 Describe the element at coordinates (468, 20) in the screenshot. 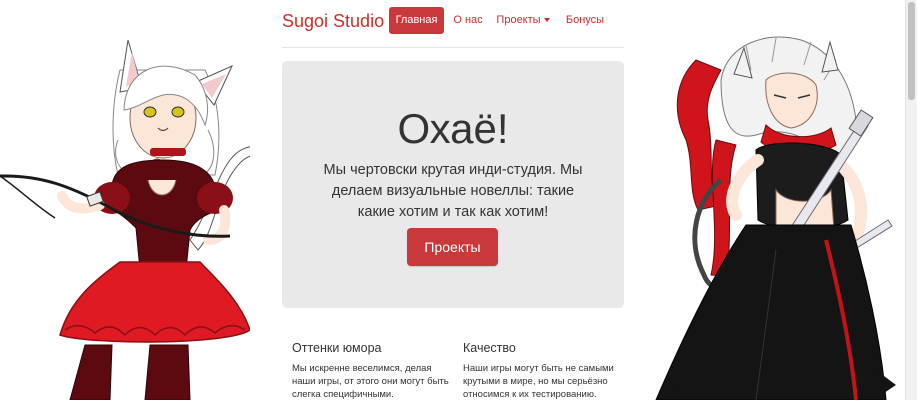

I see `nav-item-about: О нас` at that location.